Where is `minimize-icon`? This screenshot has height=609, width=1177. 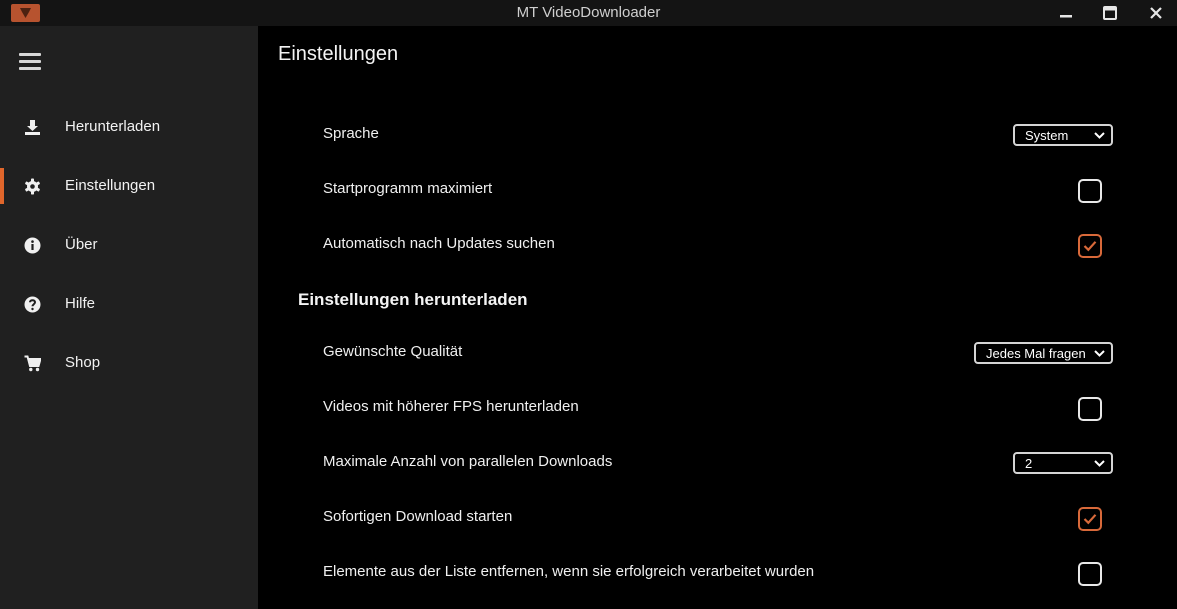 minimize-icon is located at coordinates (1066, 16).